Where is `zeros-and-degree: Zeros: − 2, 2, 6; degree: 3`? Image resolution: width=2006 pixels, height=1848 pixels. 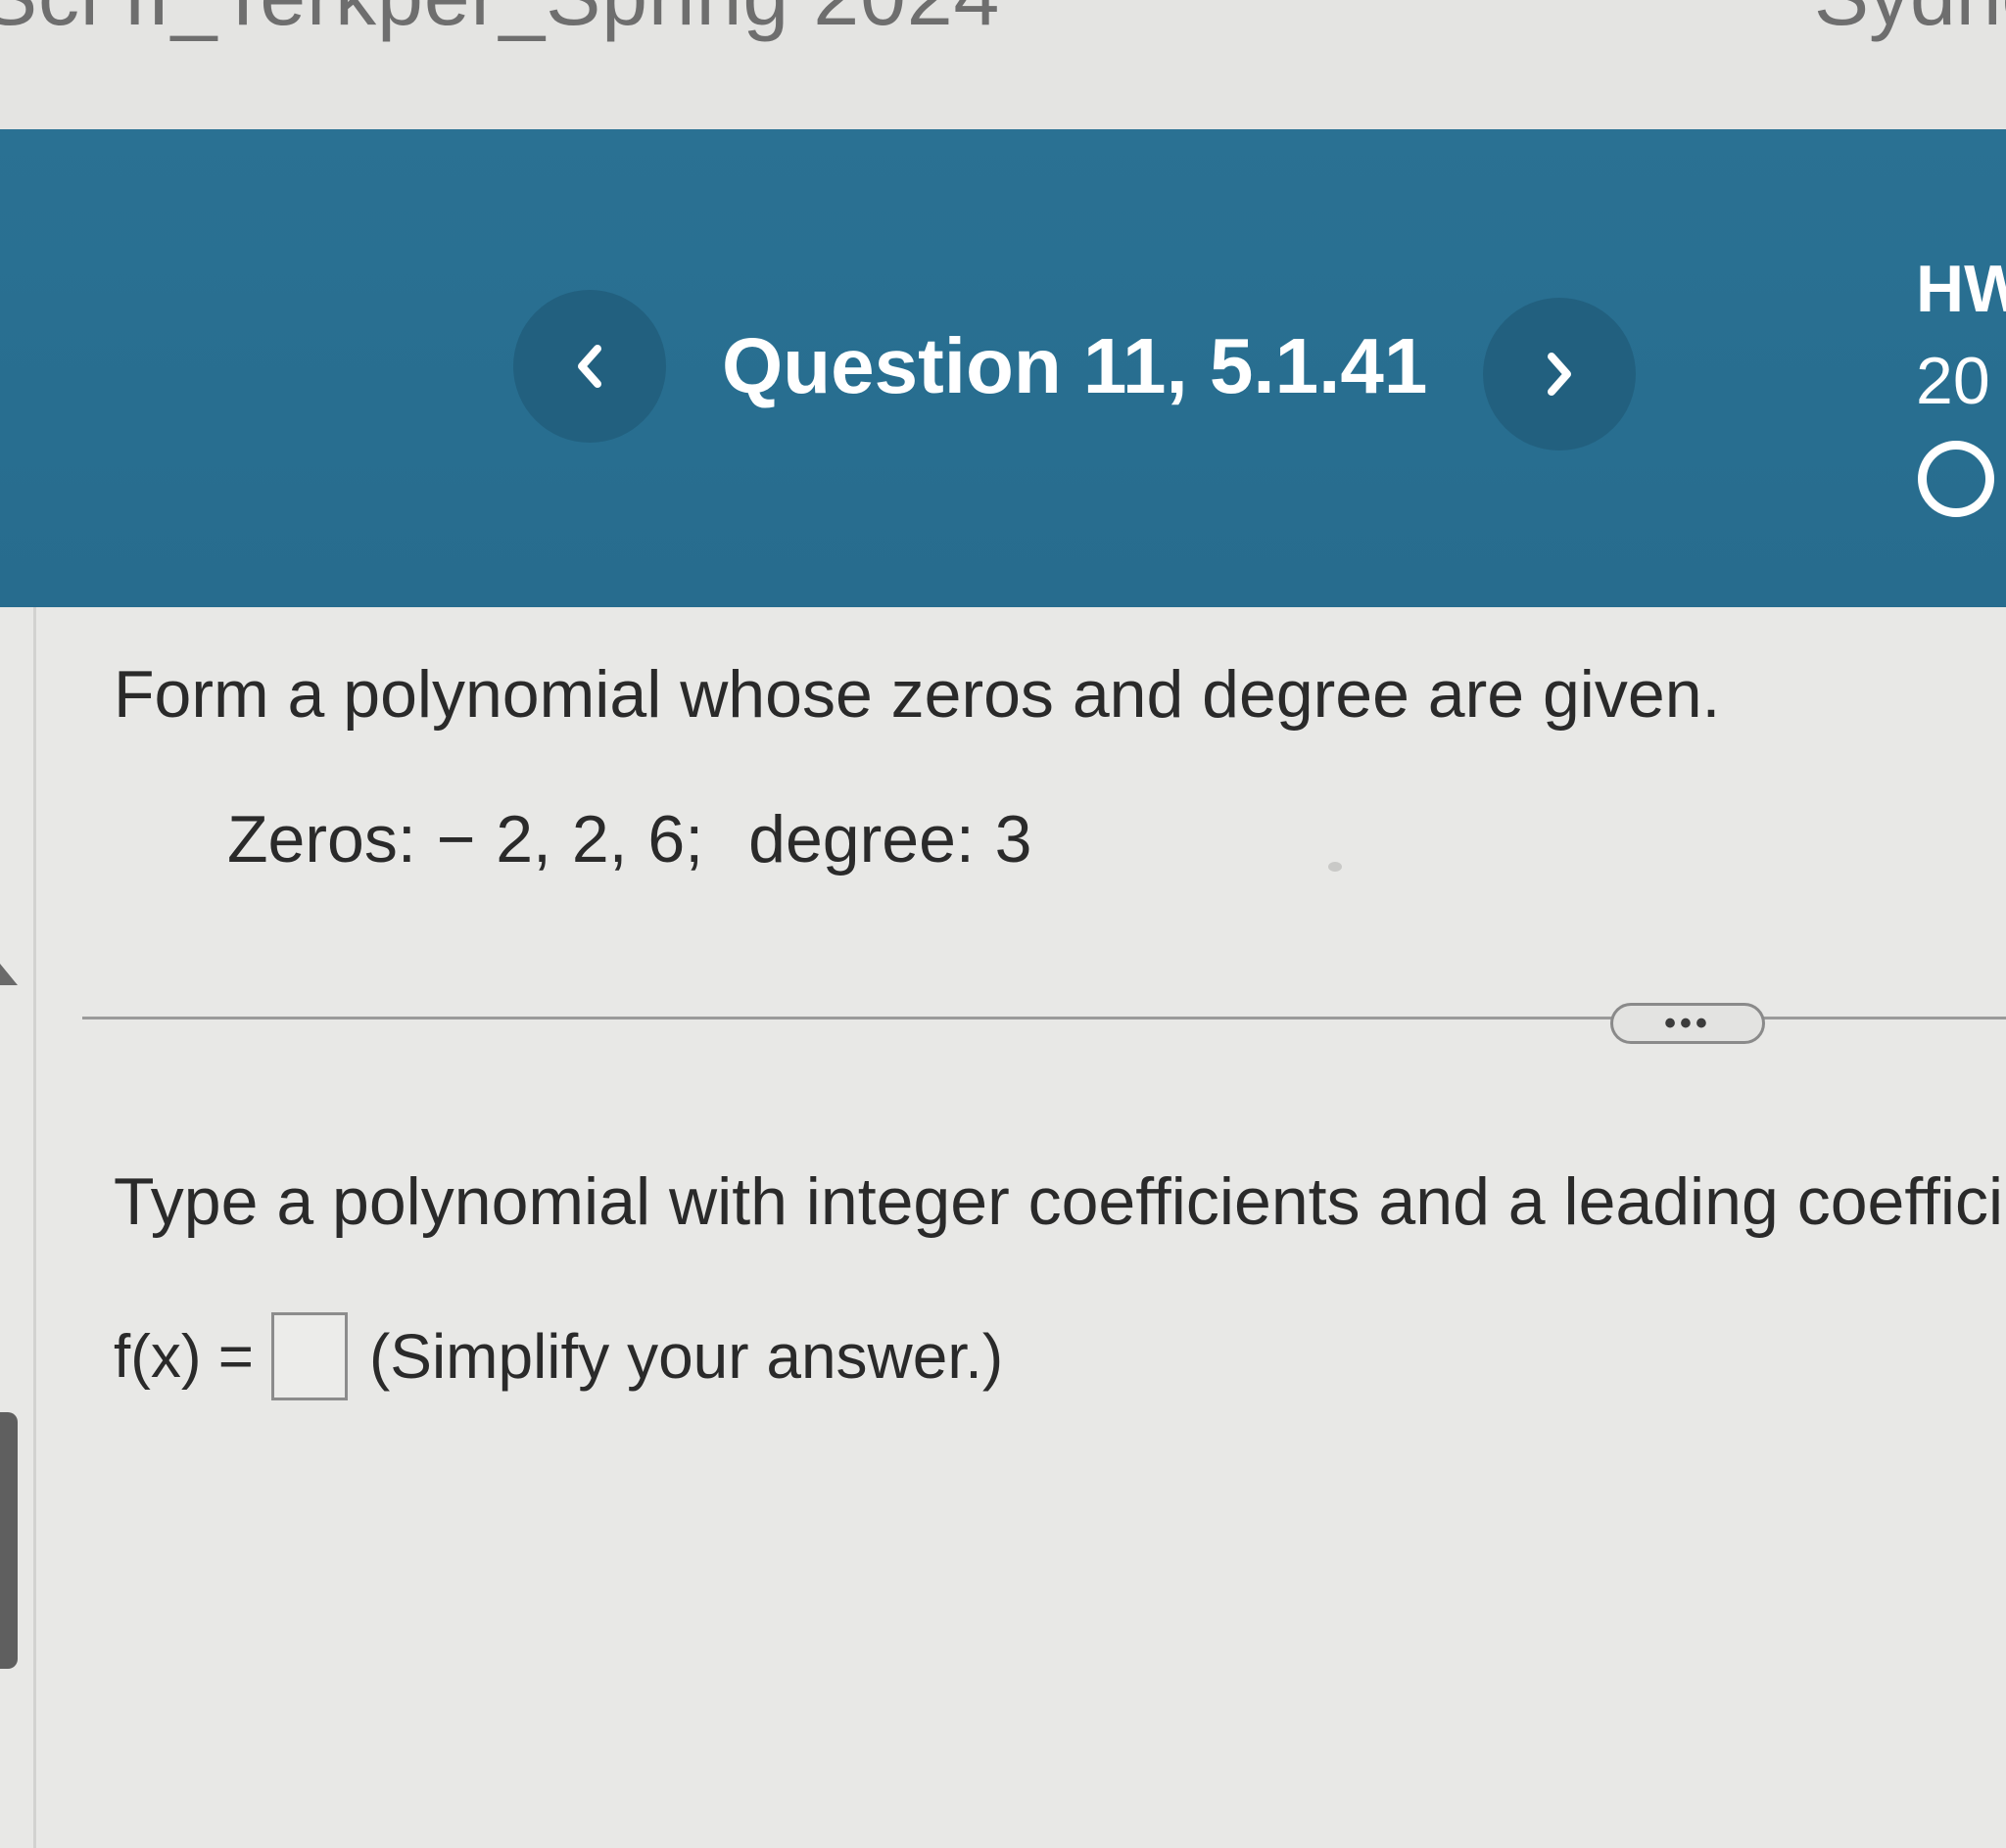
zeros-and-degree: Zeros: − 2, 2, 6; degree: 3 is located at coordinates (629, 839).